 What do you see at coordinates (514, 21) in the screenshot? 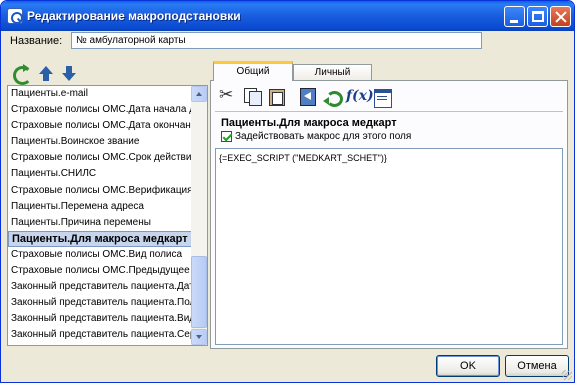
I see `minimize-icon` at bounding box center [514, 21].